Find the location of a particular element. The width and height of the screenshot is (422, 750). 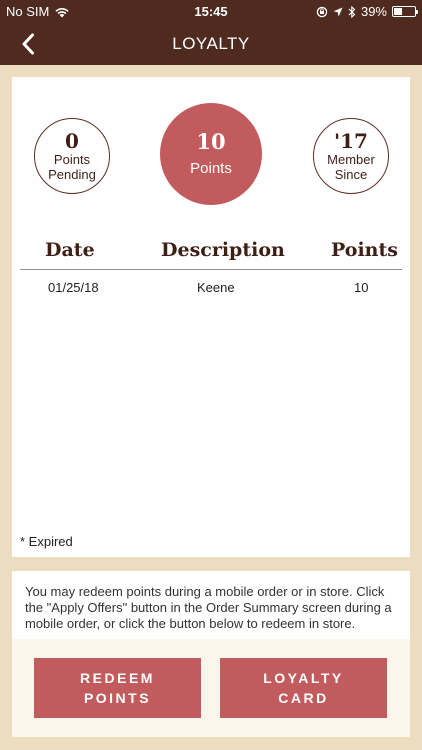

column-header-points: Points is located at coordinates (364, 250).